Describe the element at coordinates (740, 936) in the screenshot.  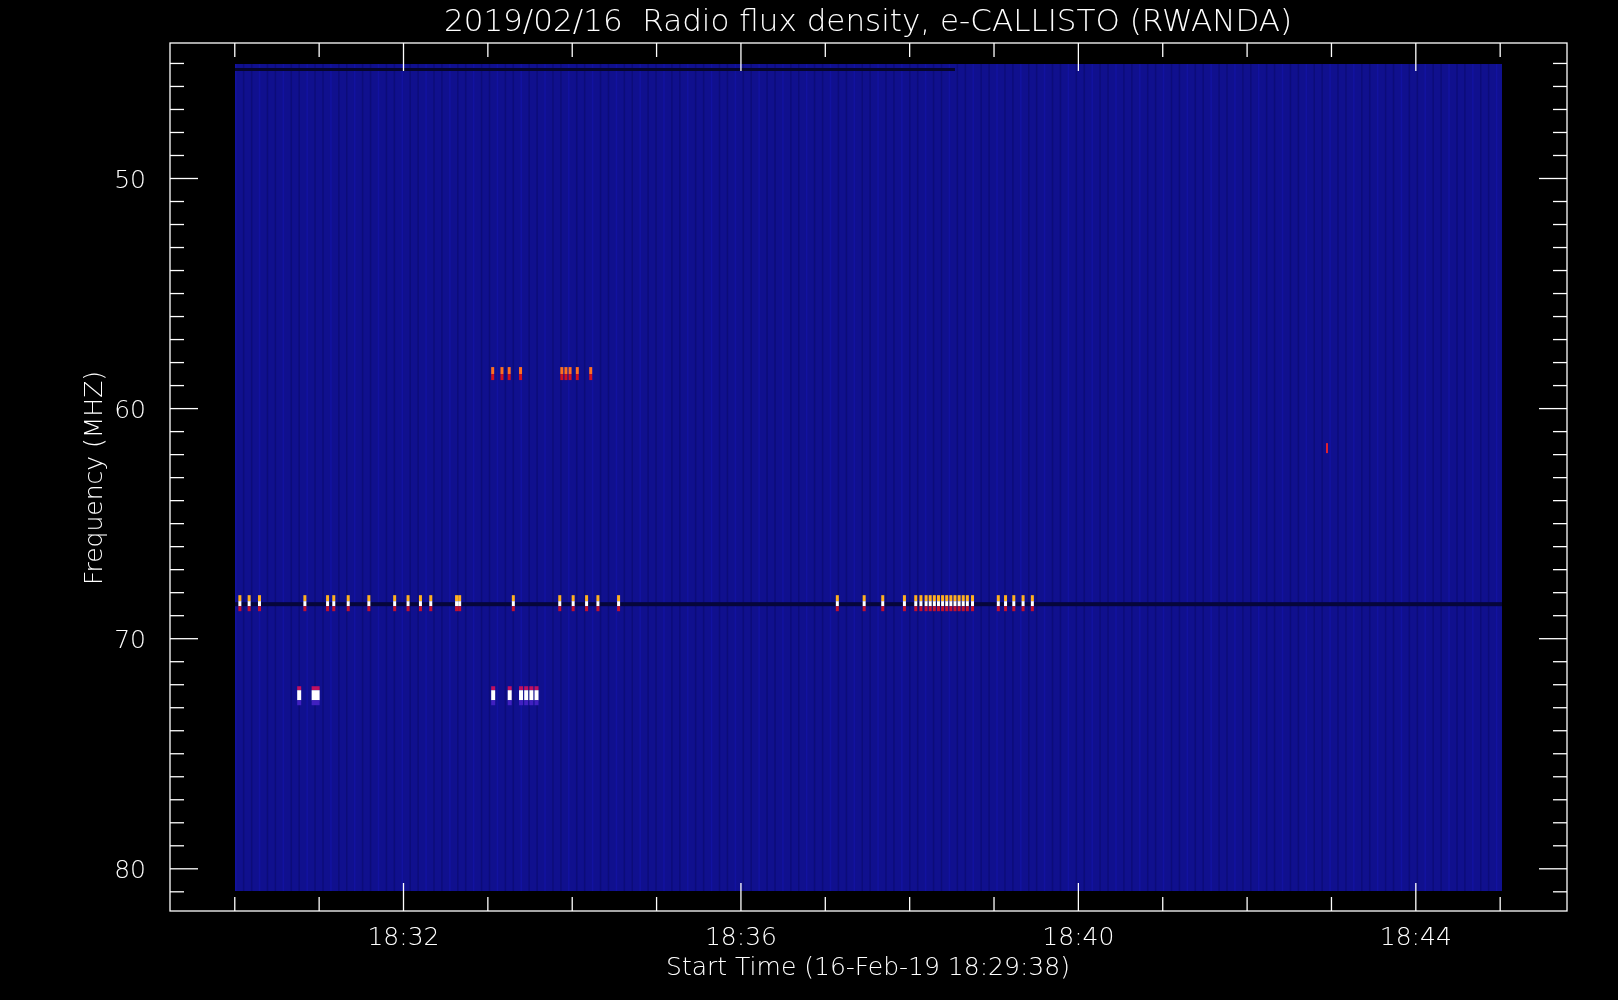
I see `x-tick-label: 18:36` at that location.